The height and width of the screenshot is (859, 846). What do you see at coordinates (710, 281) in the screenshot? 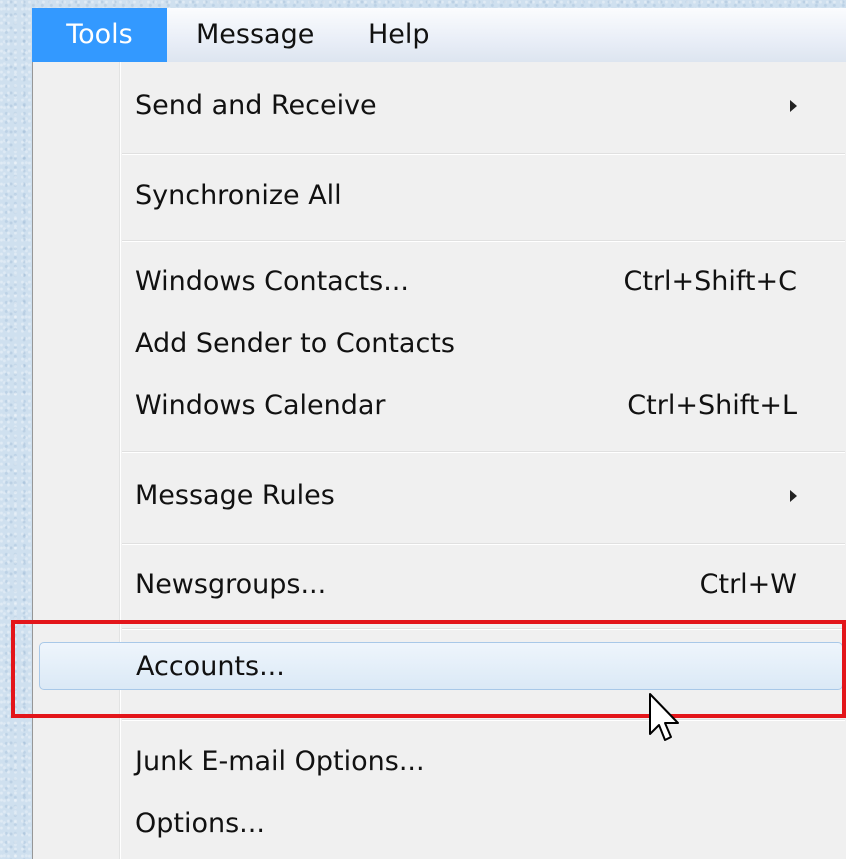
I see `menu-item-shortcut: Ctrl+Shift+C` at bounding box center [710, 281].